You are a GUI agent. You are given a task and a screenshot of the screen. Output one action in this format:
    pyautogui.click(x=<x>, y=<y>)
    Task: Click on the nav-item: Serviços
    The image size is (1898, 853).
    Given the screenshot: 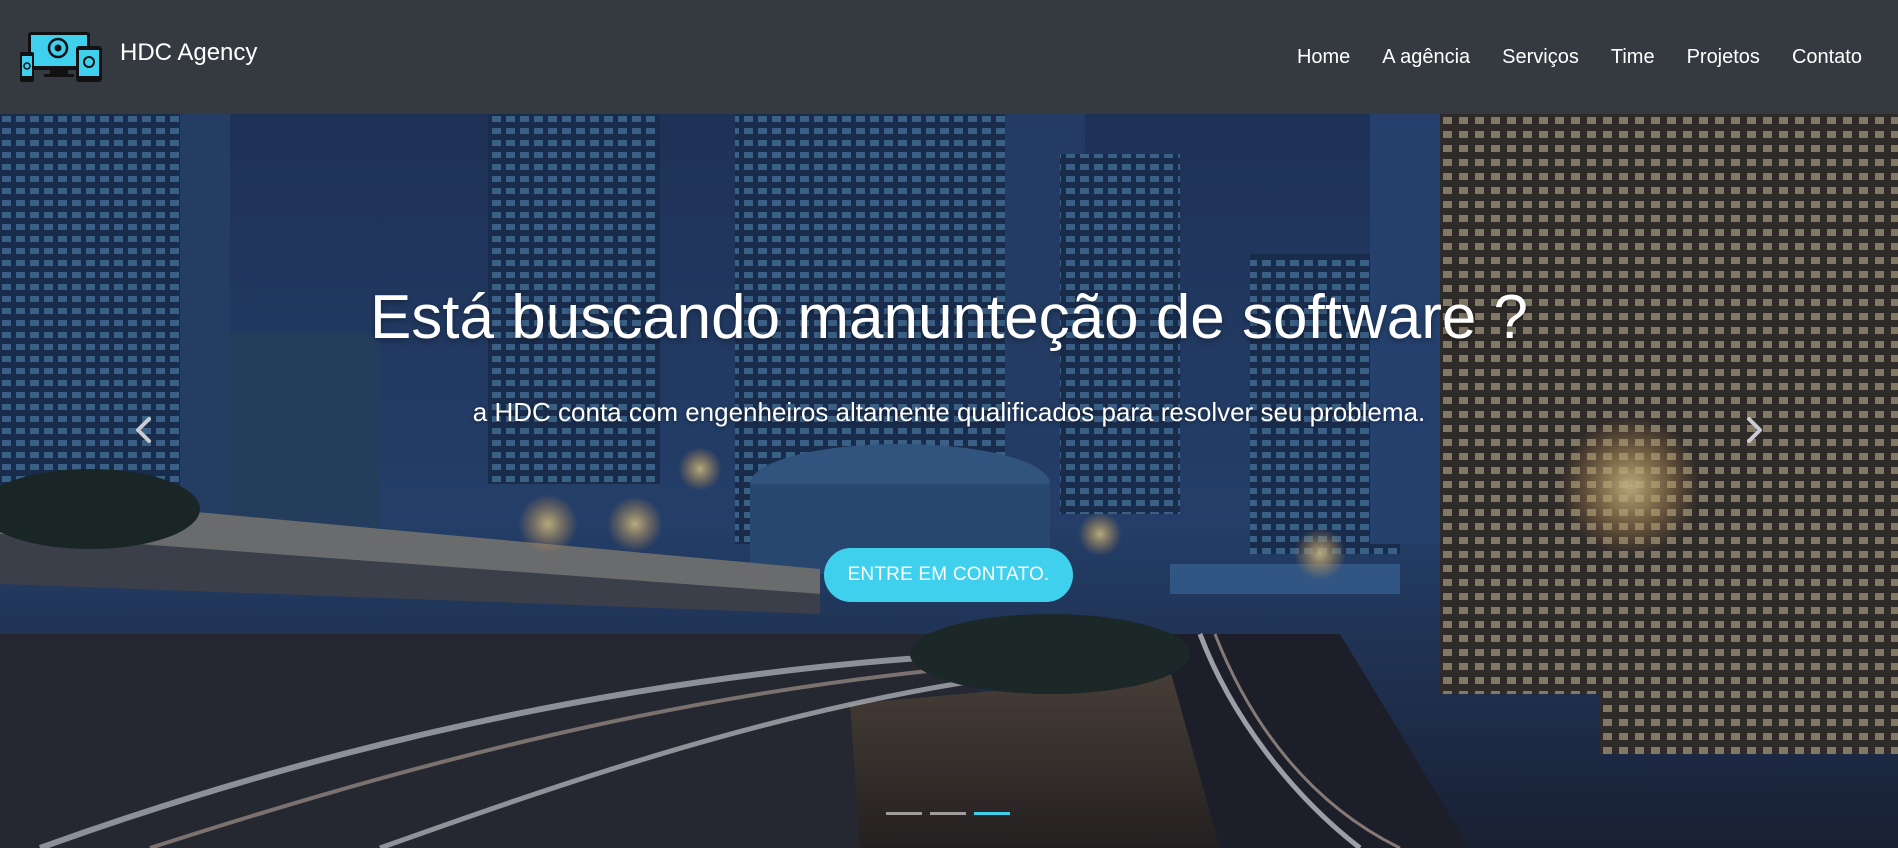 What is the action you would take?
    pyautogui.click(x=1540, y=57)
    